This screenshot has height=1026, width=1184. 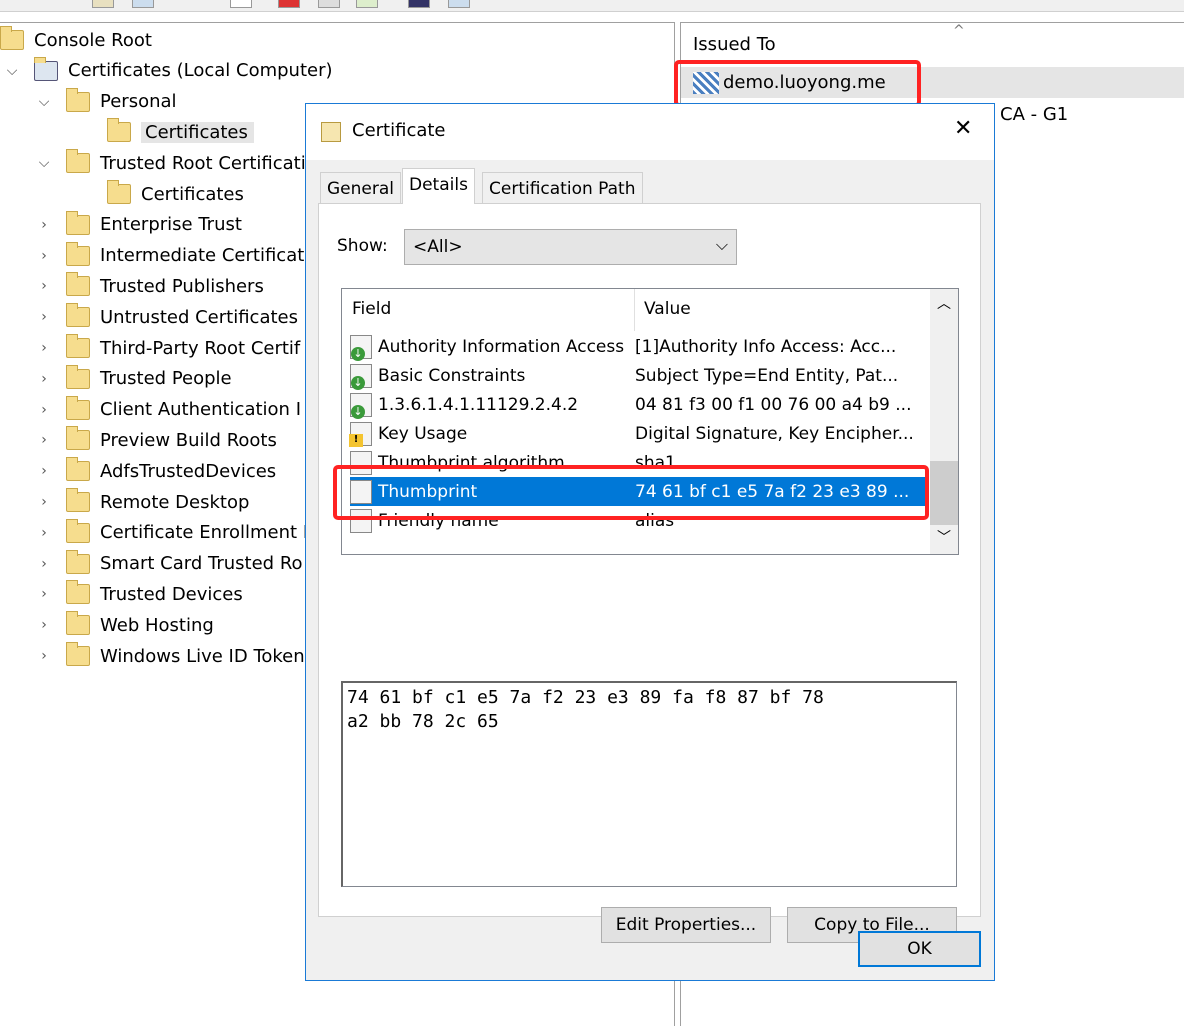 What do you see at coordinates (171, 163) in the screenshot?
I see `tree-item: ⌵ Trusted Root Certificati` at bounding box center [171, 163].